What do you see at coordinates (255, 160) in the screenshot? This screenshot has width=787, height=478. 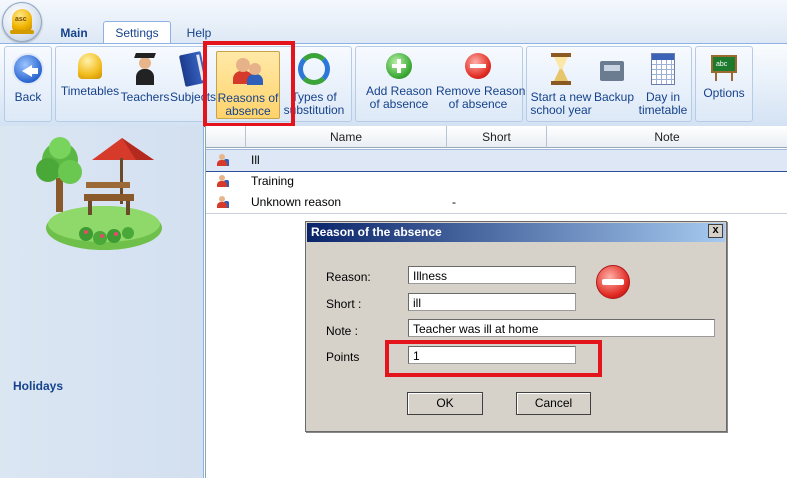 I see `row-name: Ill` at bounding box center [255, 160].